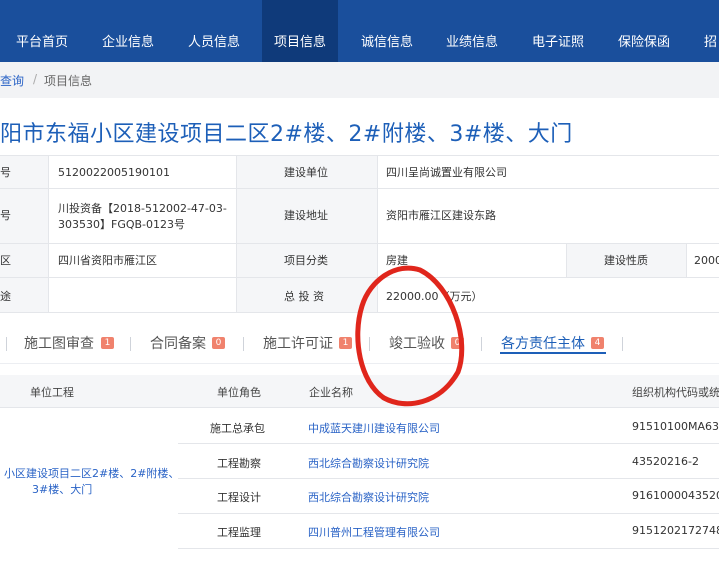 This screenshot has width=719, height=561. I want to click on breadcrumb-current: 项目信息, so click(68, 81).